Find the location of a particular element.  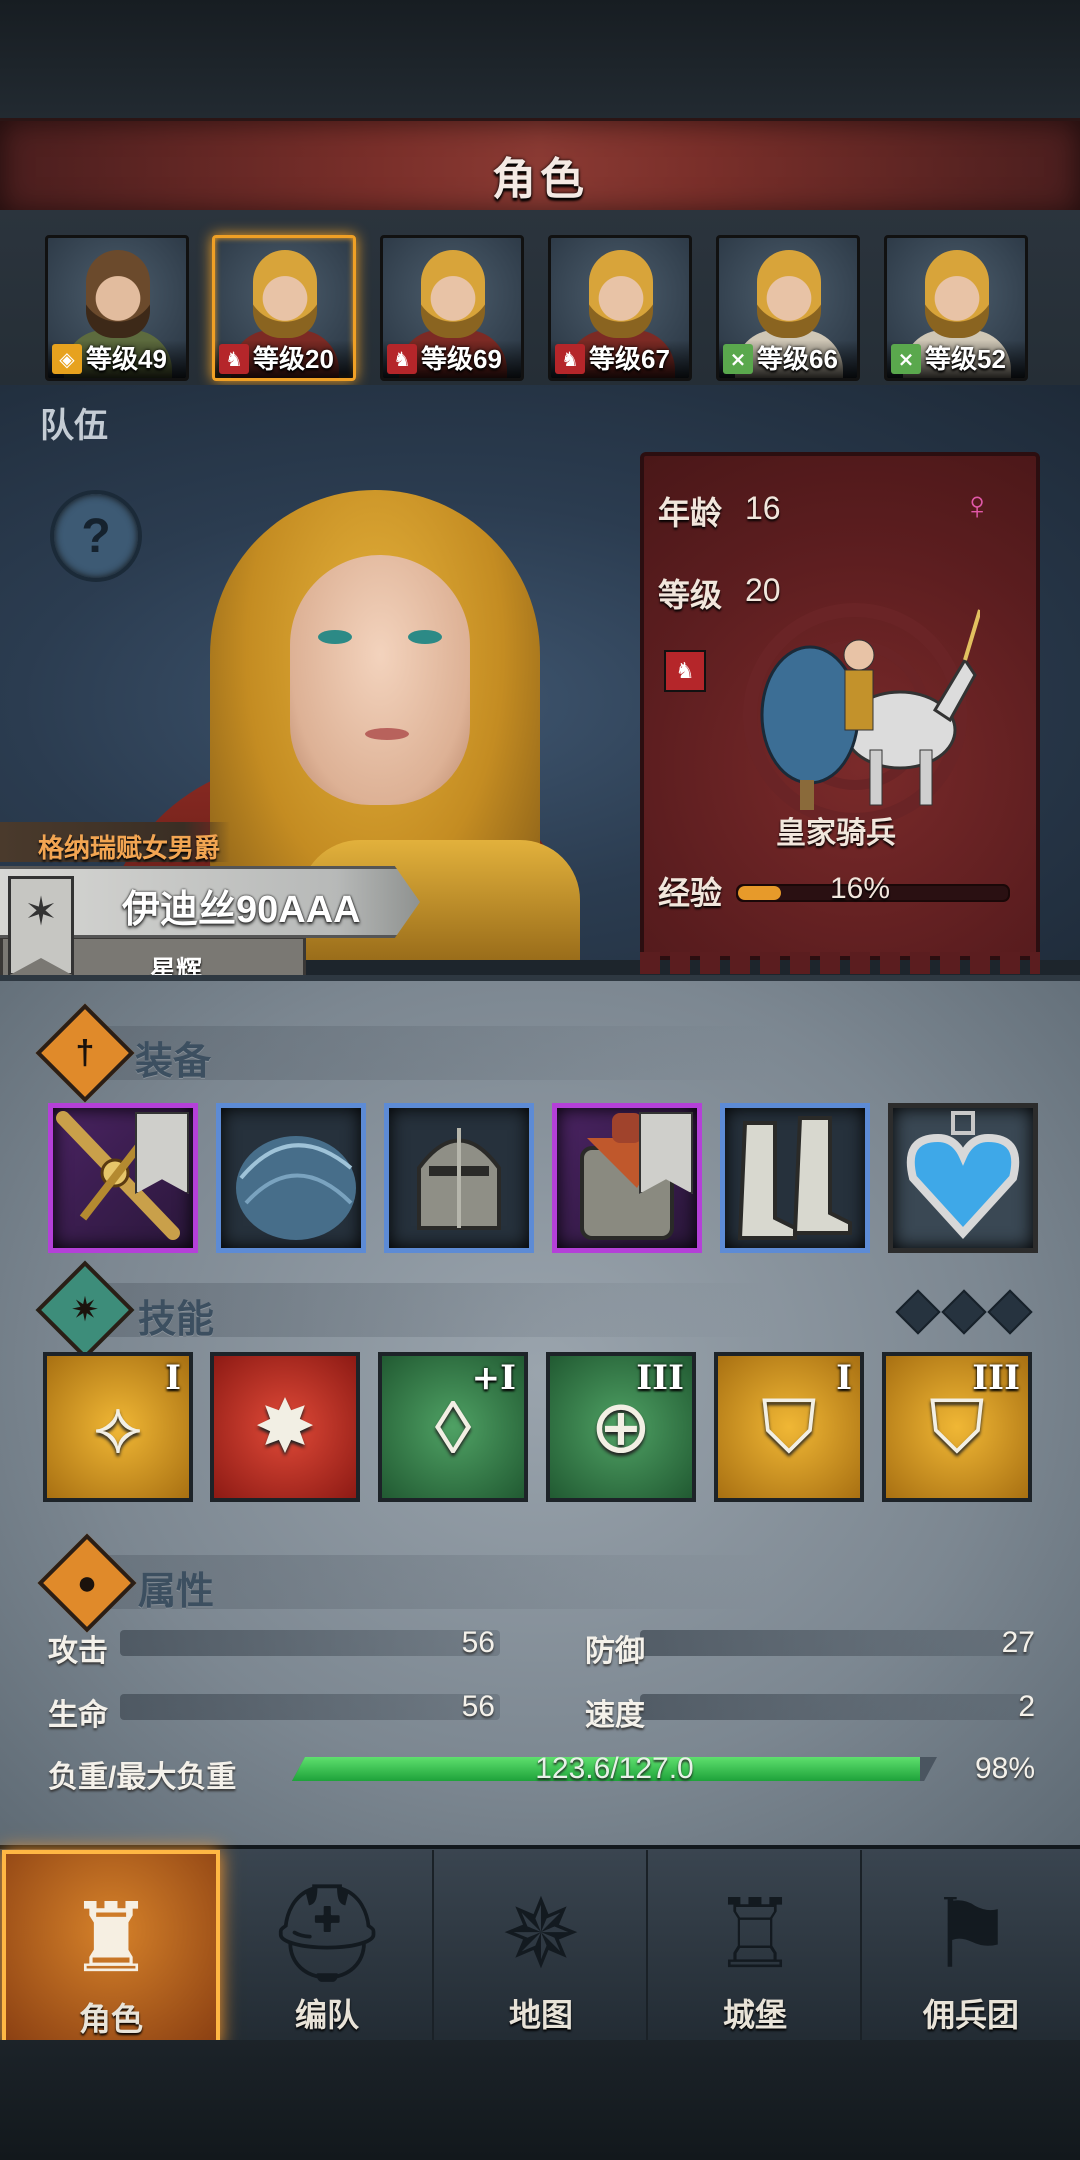

char-level: 等级49 is located at coordinates (126, 359).